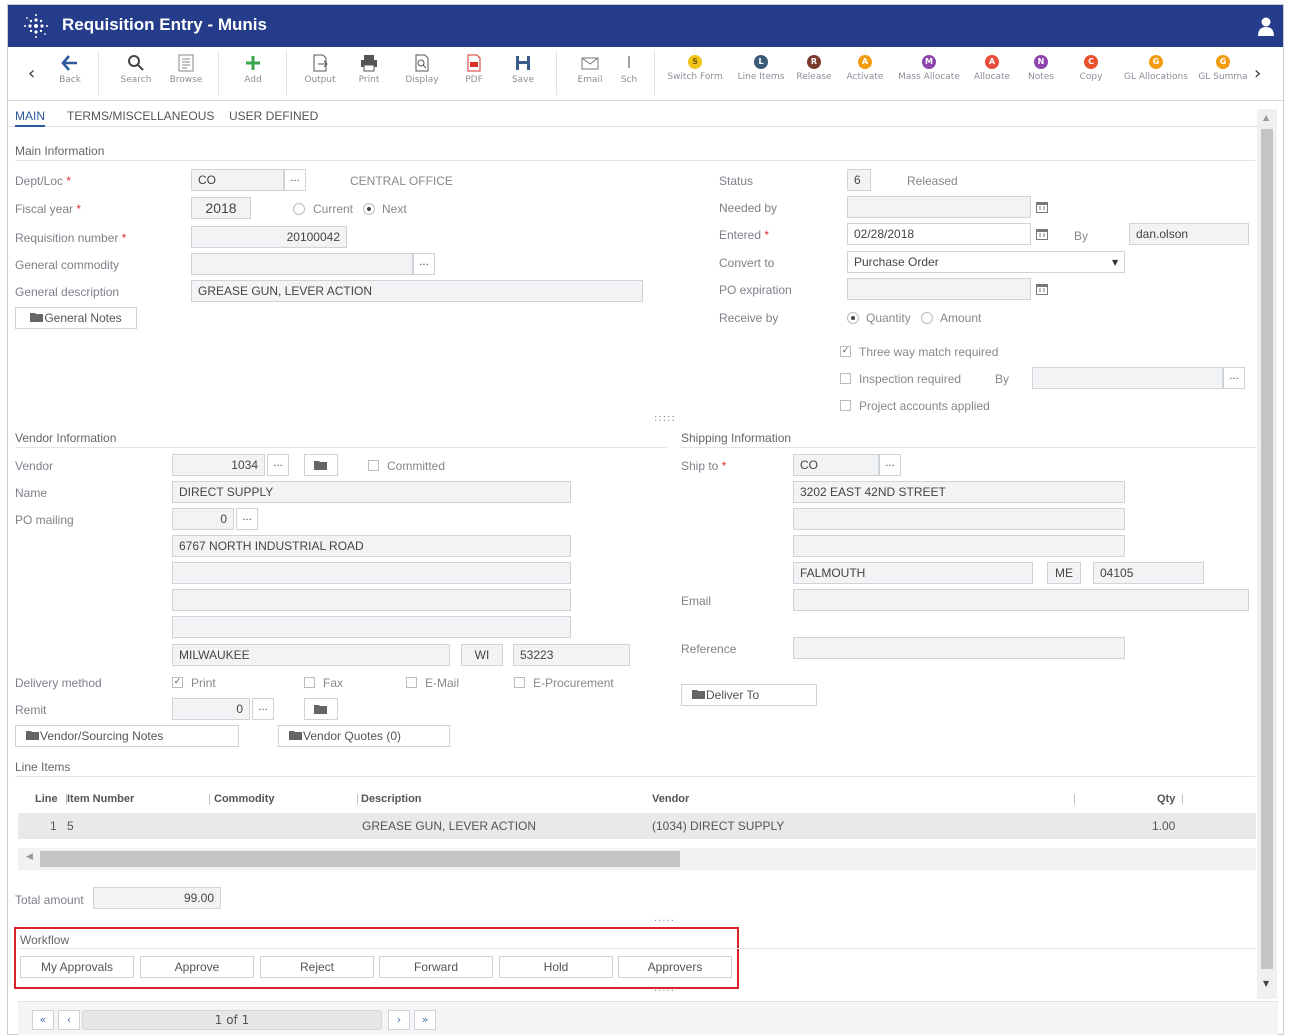 The image size is (1289, 1035). I want to click on approve-button: Approve, so click(197, 967).